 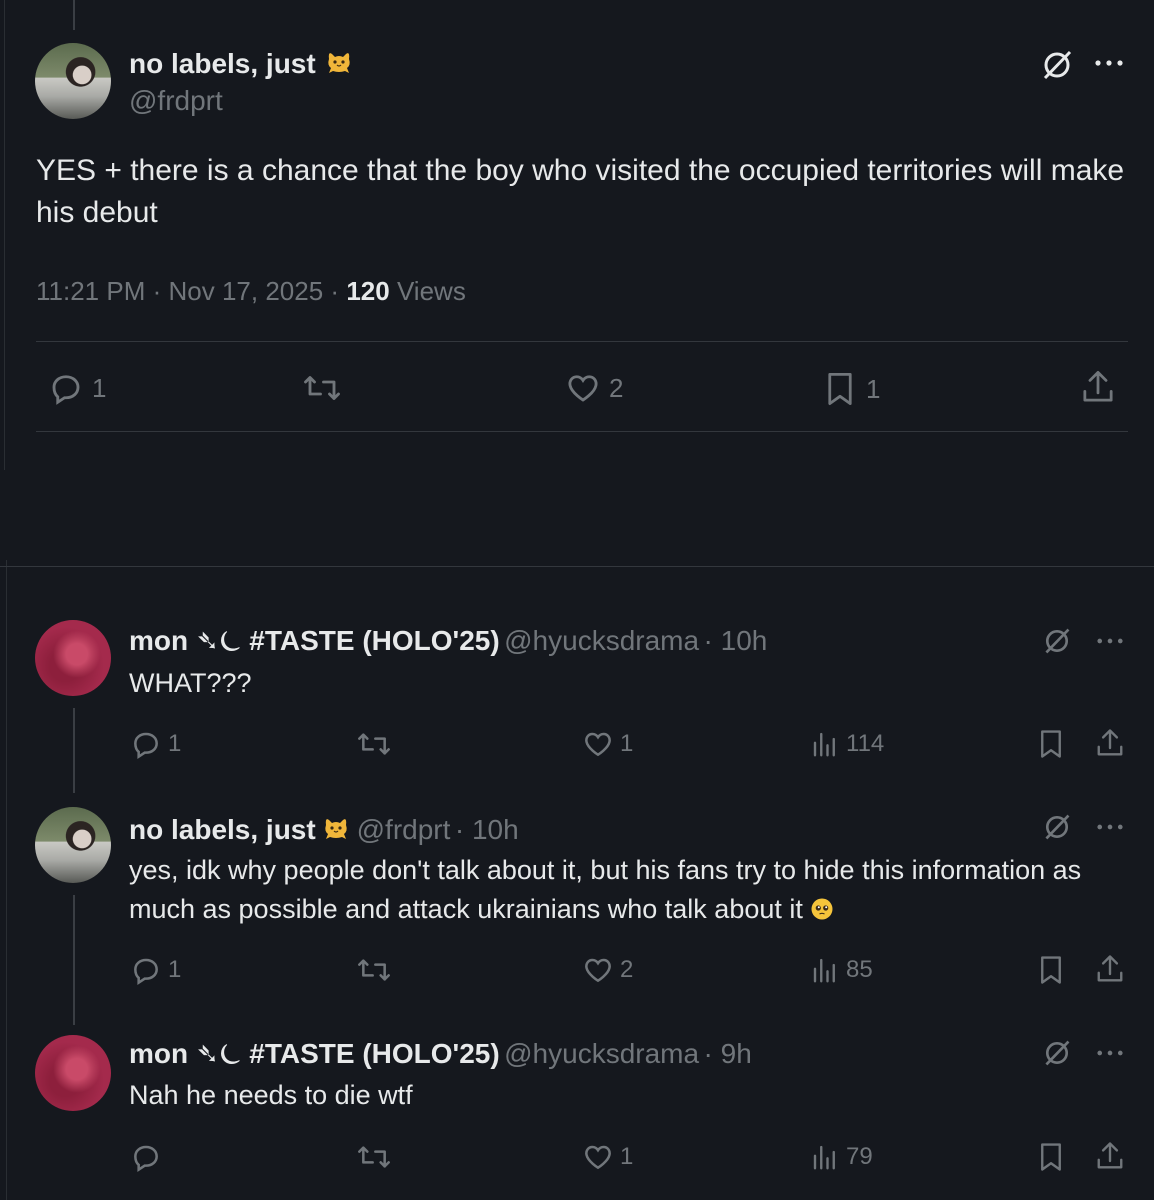 I want to click on views-button: 114, so click(x=847, y=744).